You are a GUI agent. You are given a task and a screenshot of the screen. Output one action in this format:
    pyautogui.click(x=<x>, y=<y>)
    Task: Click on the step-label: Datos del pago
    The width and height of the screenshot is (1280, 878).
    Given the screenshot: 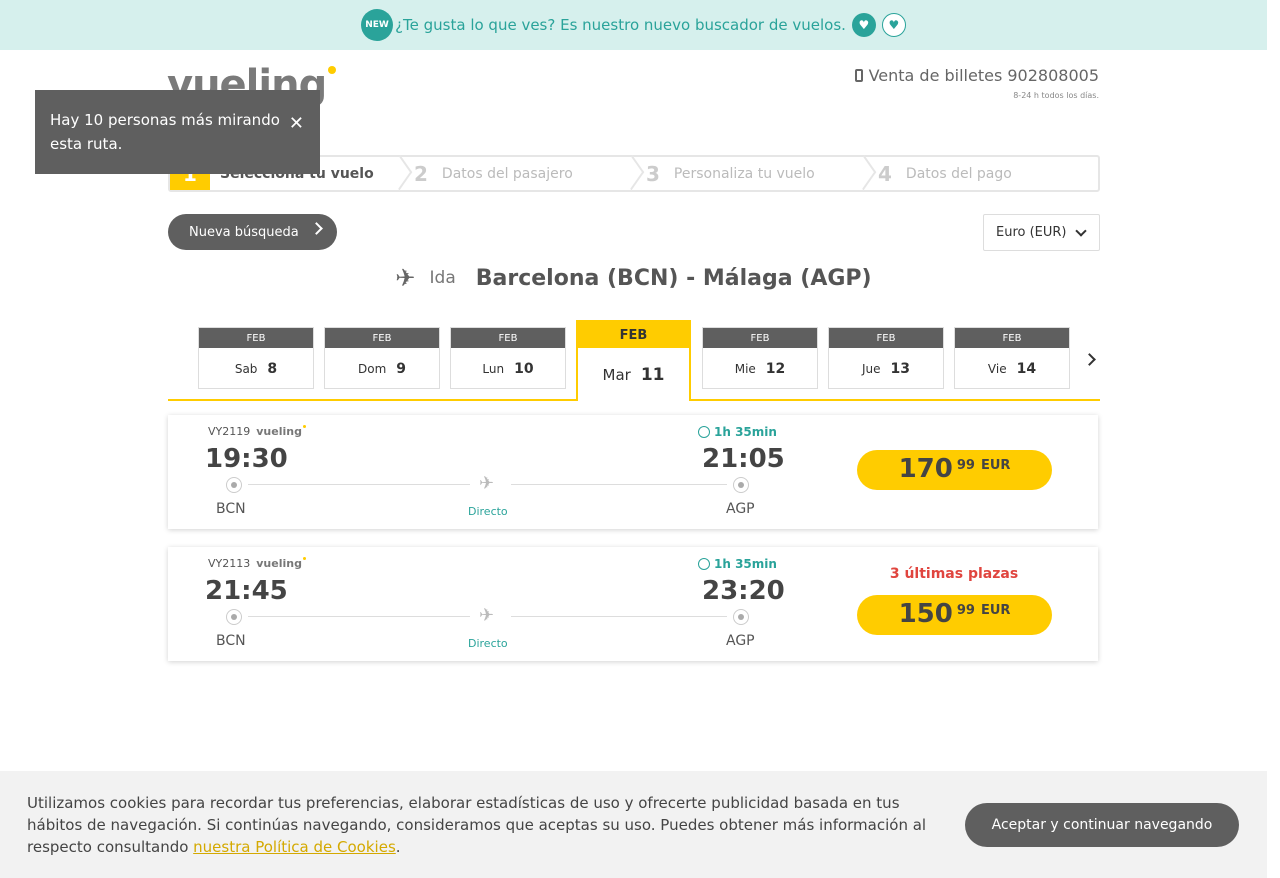 What is the action you would take?
    pyautogui.click(x=958, y=173)
    